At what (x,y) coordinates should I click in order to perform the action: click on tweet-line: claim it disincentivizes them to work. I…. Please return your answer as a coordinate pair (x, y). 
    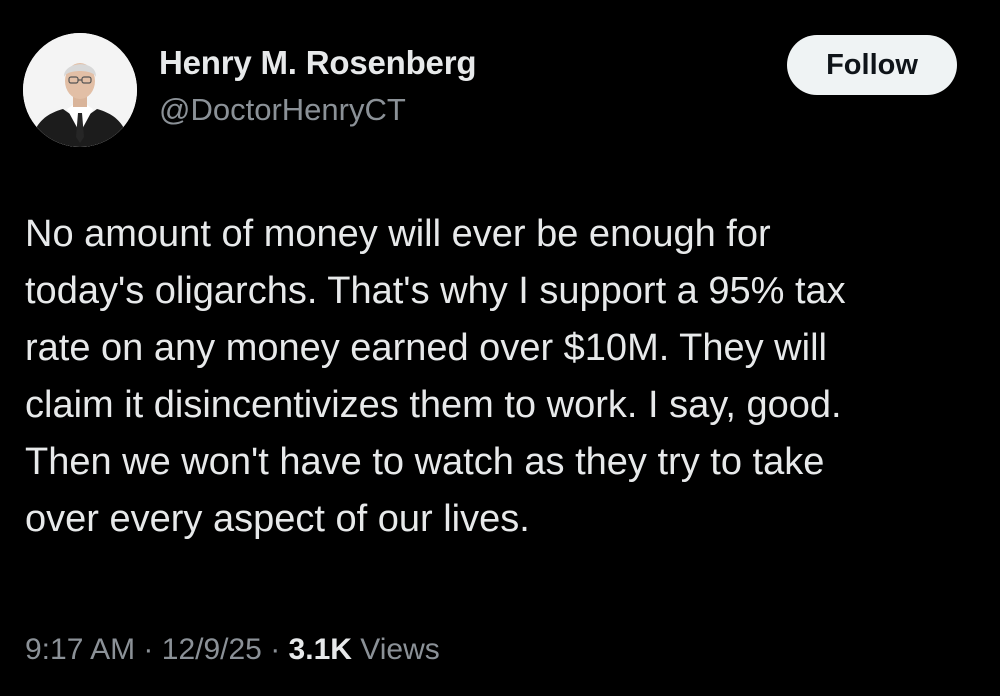
    Looking at the image, I should click on (433, 405).